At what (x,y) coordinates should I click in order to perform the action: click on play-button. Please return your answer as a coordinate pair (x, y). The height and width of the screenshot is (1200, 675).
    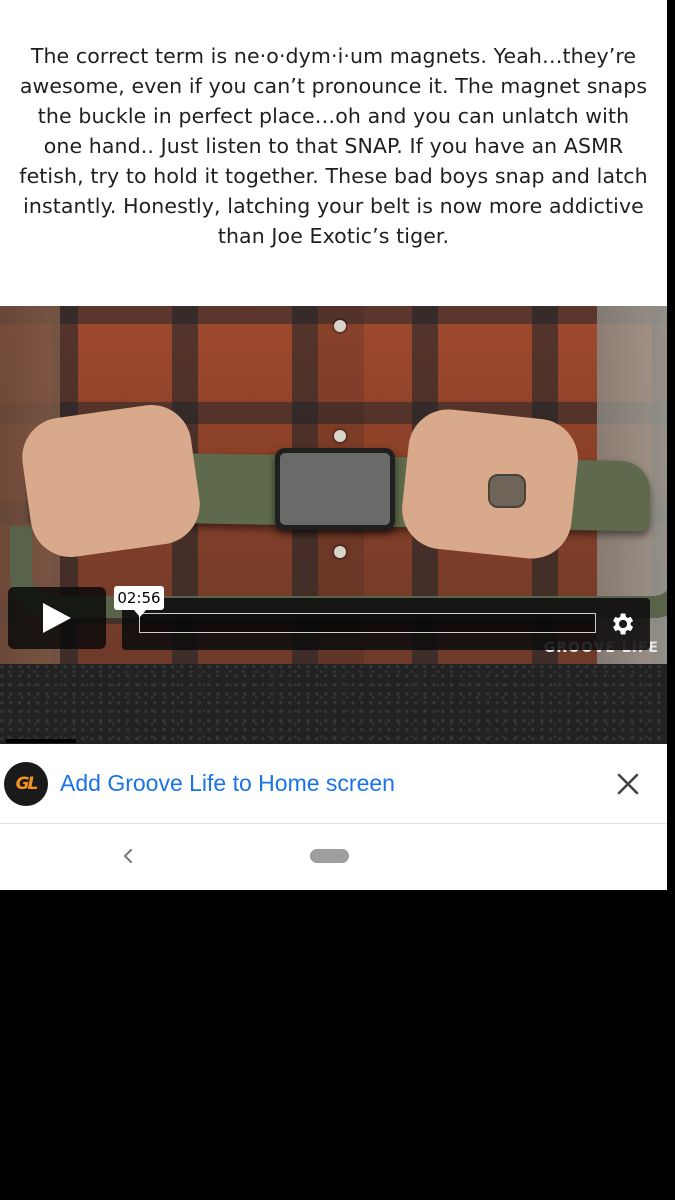
    Looking at the image, I should click on (57, 618).